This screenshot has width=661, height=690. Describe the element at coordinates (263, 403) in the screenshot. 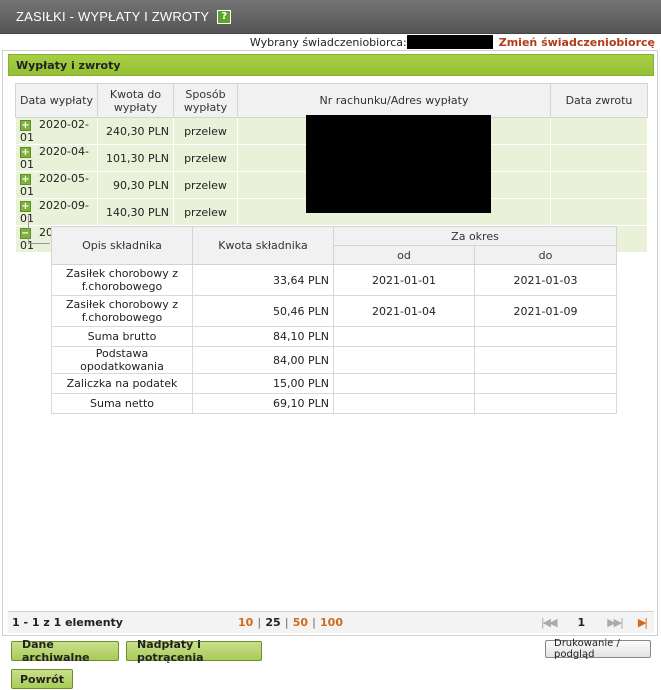

I see `component-amount: 69,10 PLN` at that location.